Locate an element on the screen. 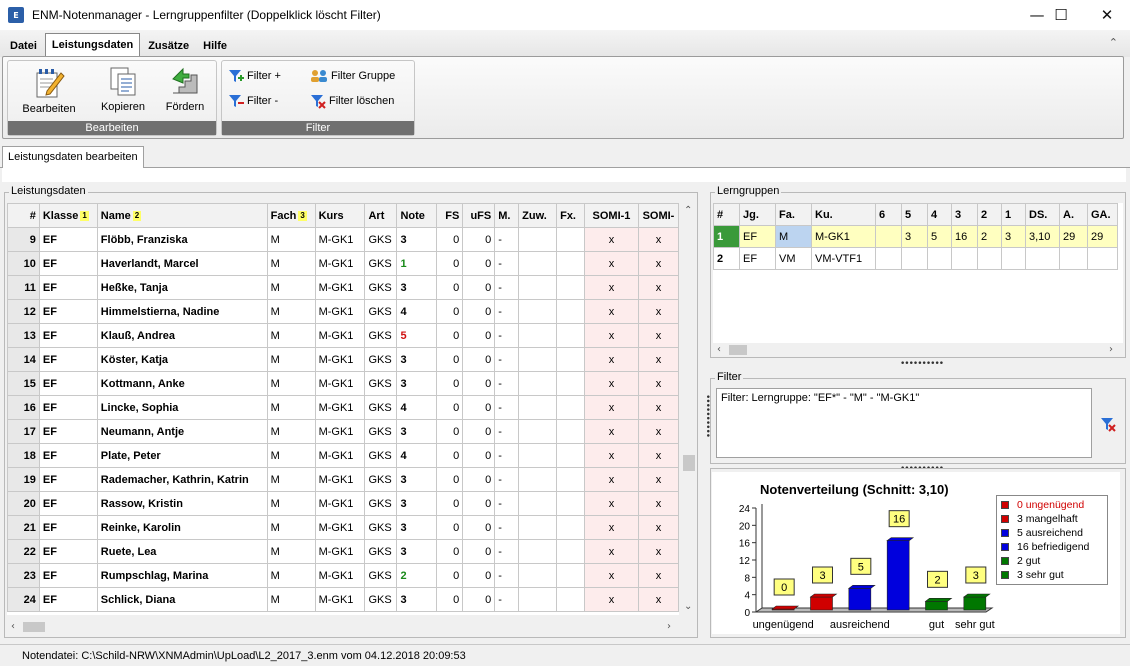 The height and width of the screenshot is (666, 1130). cell-nr: 12 is located at coordinates (23, 311).